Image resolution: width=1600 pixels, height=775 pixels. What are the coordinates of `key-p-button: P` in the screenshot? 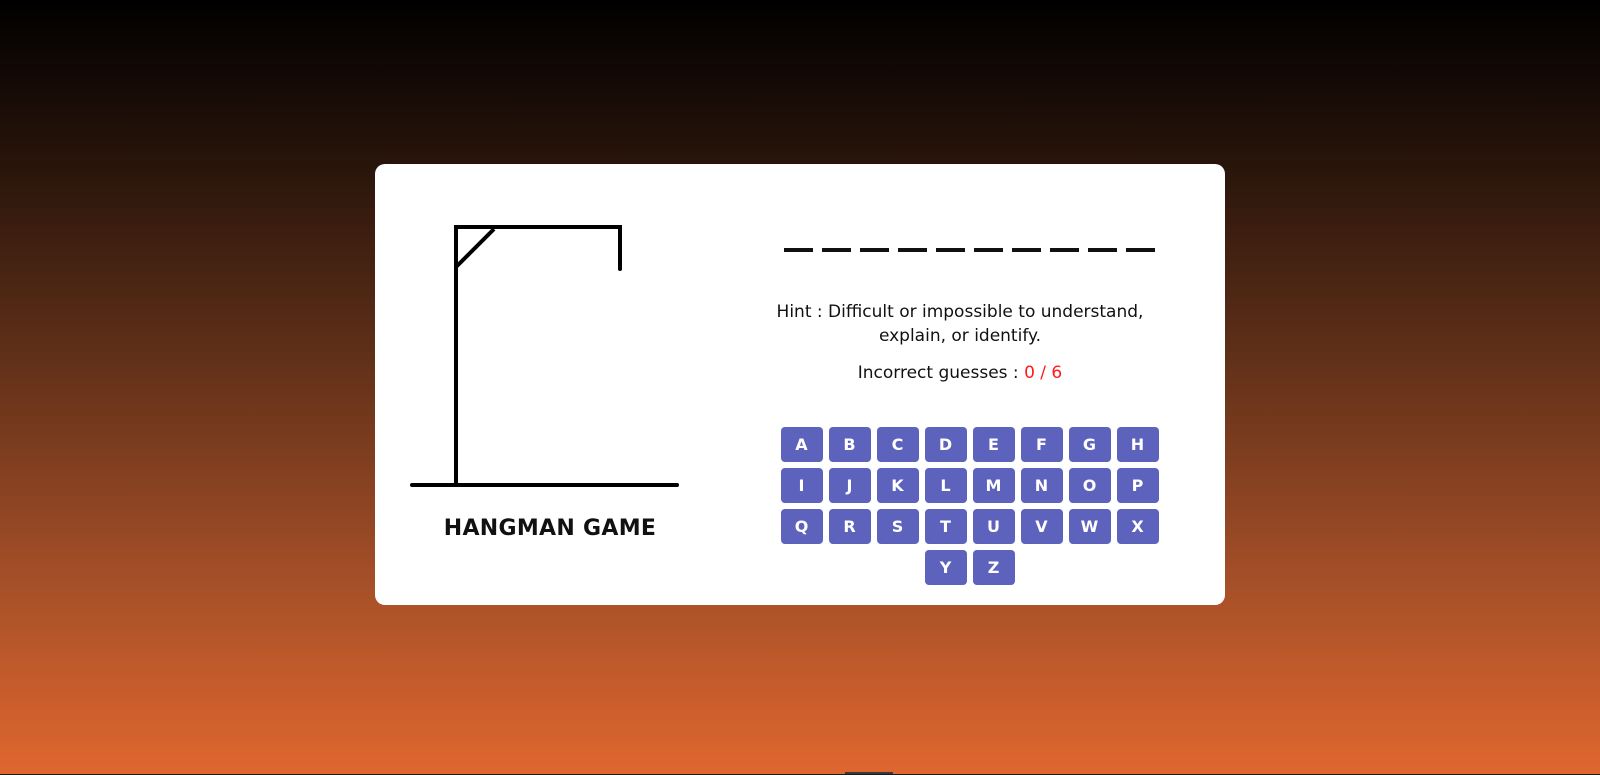 It's located at (1137, 485).